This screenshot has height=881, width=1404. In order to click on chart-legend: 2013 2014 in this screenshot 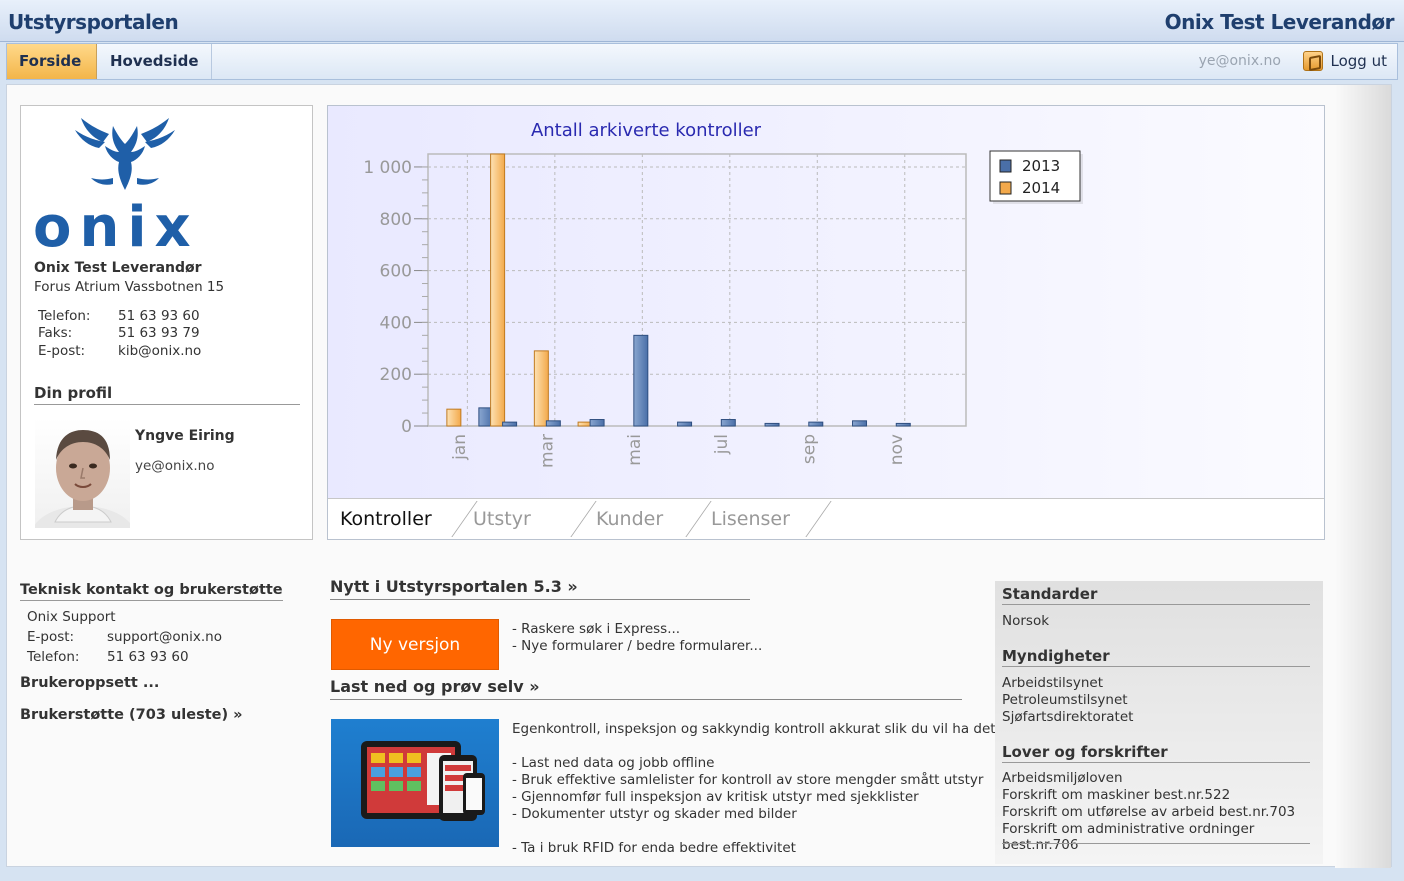, I will do `click(1036, 177)`.